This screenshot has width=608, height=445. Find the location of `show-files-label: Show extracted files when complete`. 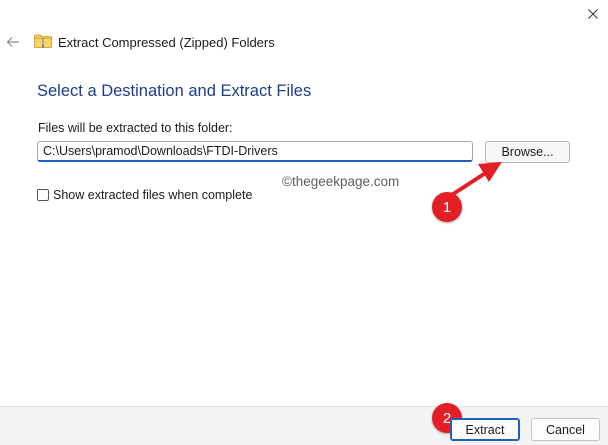

show-files-label: Show extracted files when complete is located at coordinates (153, 195).